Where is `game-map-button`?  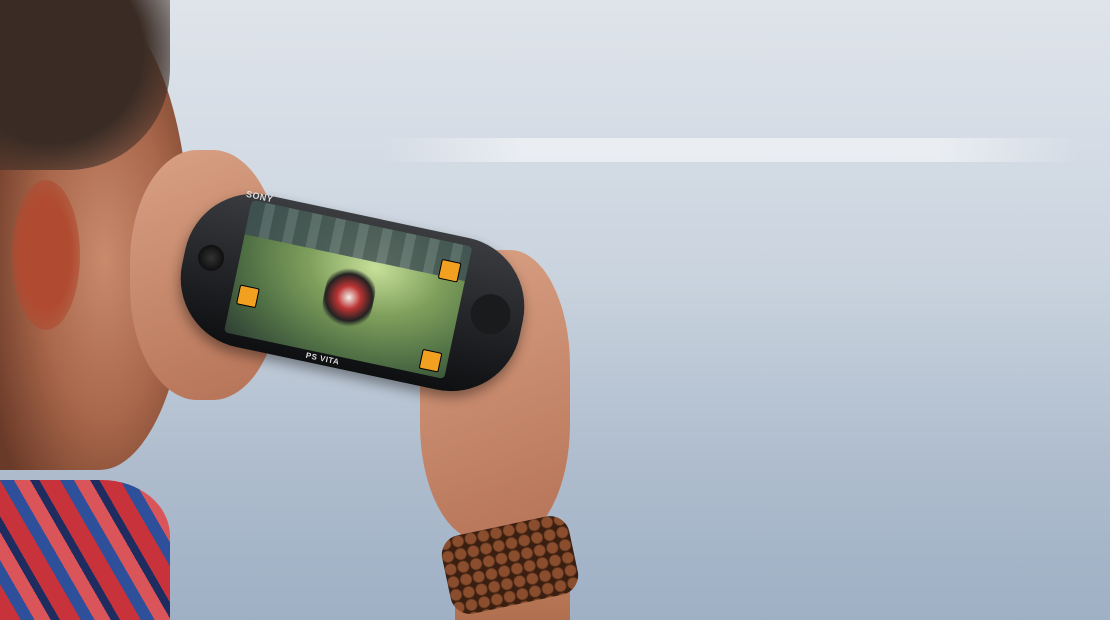
game-map-button is located at coordinates (248, 296).